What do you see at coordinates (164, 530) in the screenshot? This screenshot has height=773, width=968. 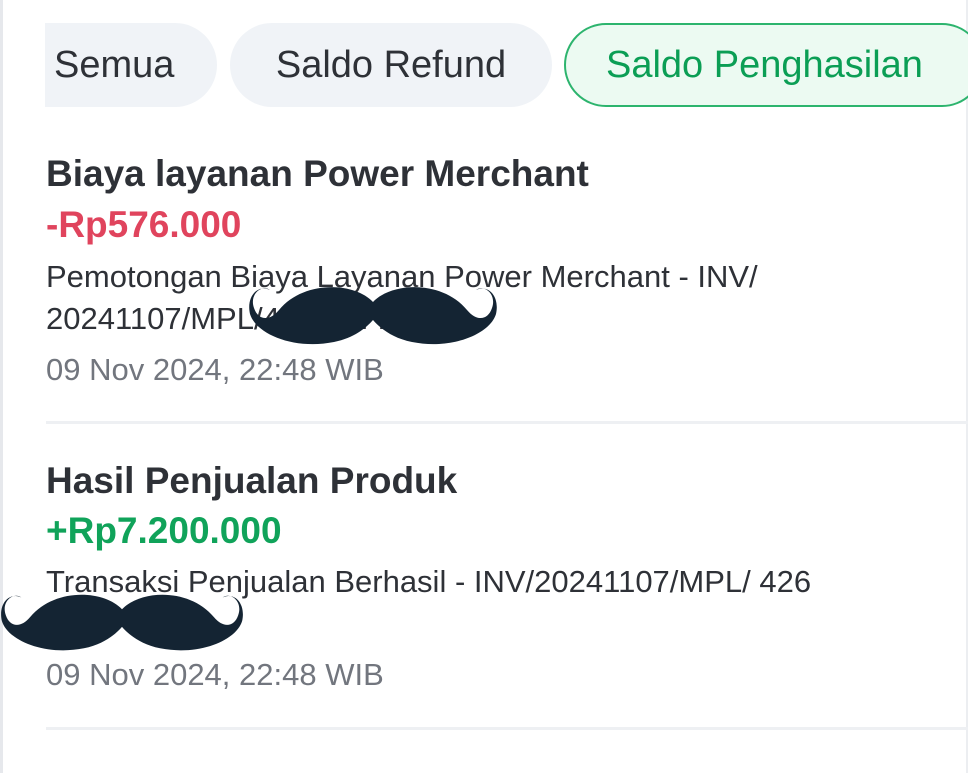 I see `transaction-amount: +Rp7.200.000` at bounding box center [164, 530].